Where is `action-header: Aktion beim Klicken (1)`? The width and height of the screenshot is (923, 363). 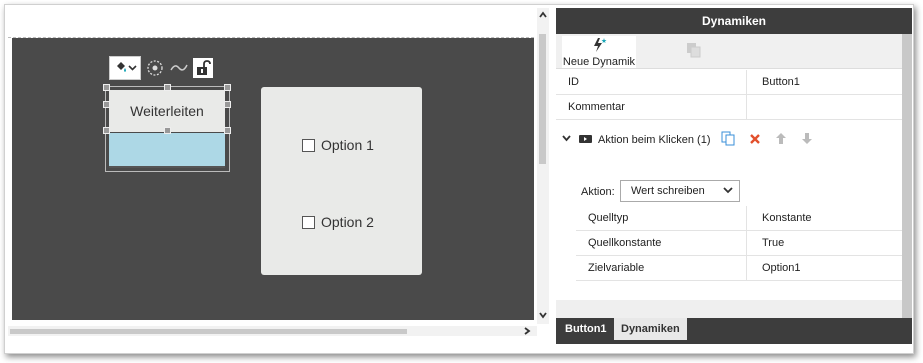
action-header: Aktion beim Klicken (1) is located at coordinates (734, 140).